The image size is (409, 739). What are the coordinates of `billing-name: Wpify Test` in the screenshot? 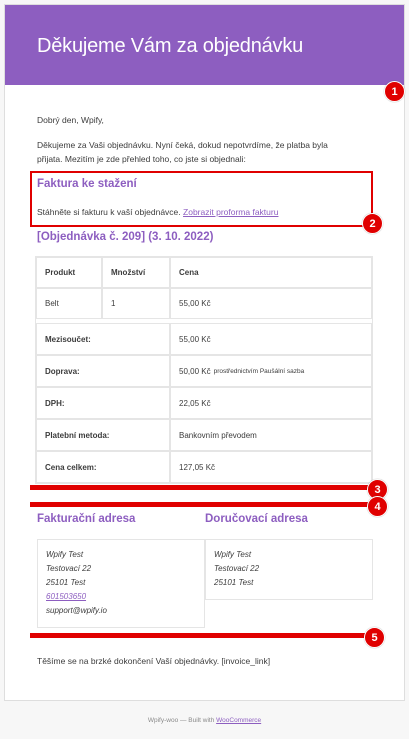 It's located at (65, 554).